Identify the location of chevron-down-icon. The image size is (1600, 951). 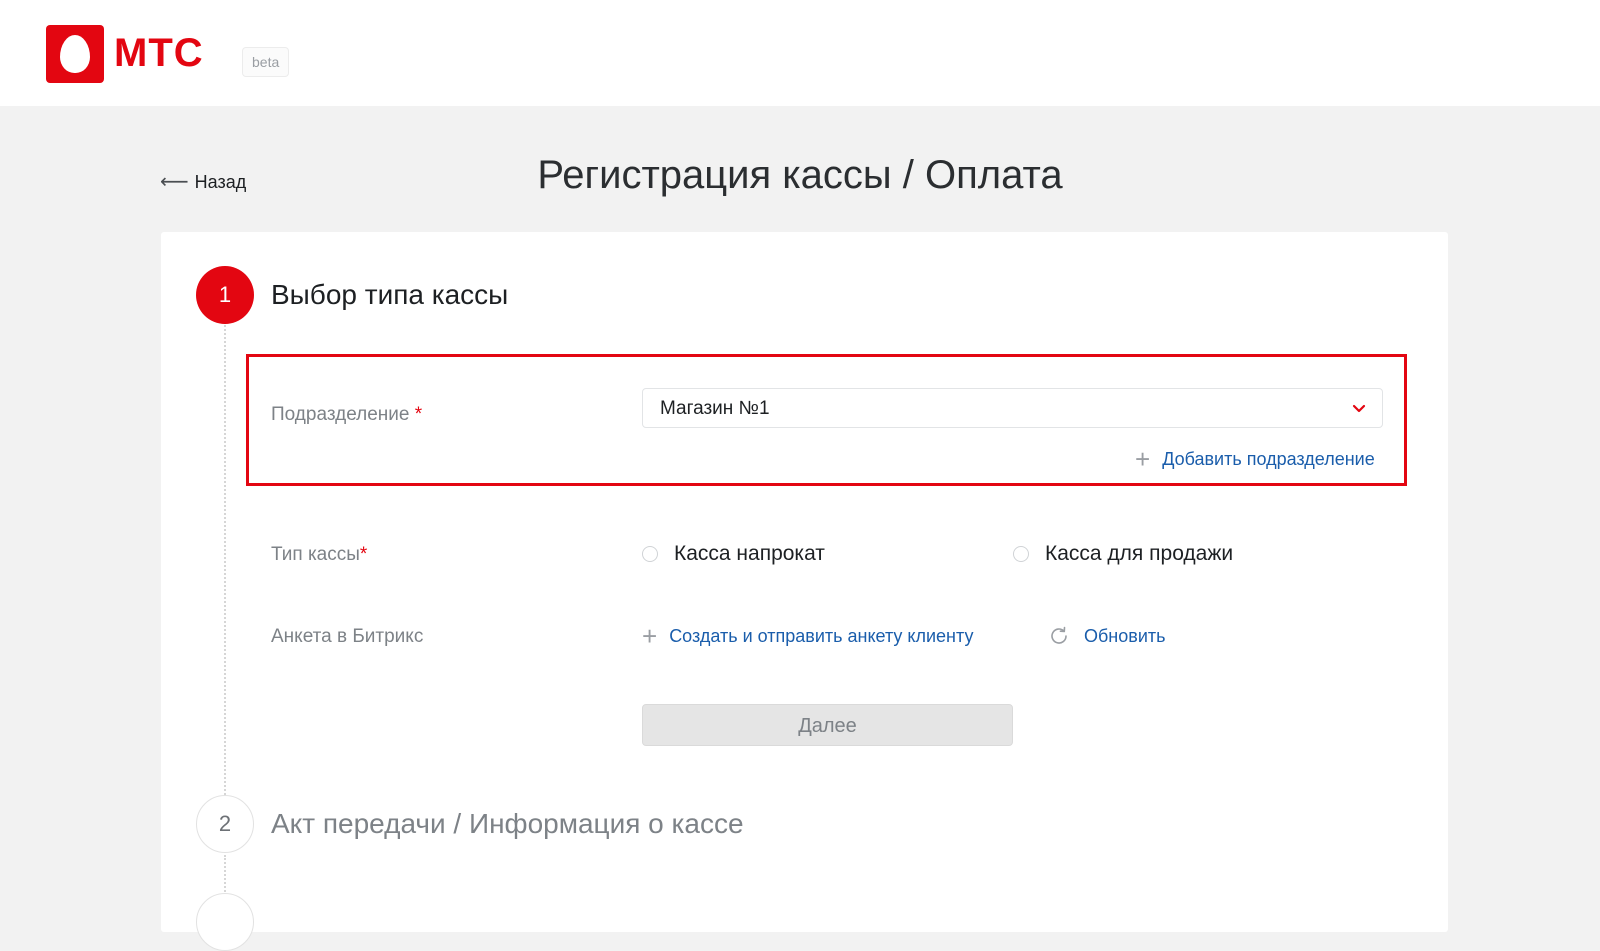
(1359, 408).